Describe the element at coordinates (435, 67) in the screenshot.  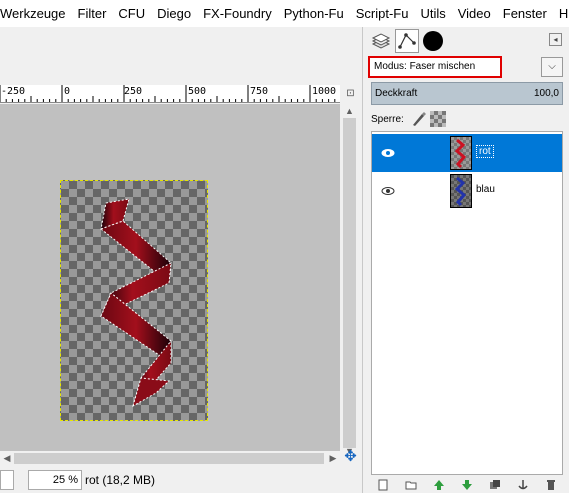
I see `mode-select: Modus: Faser mischen` at that location.